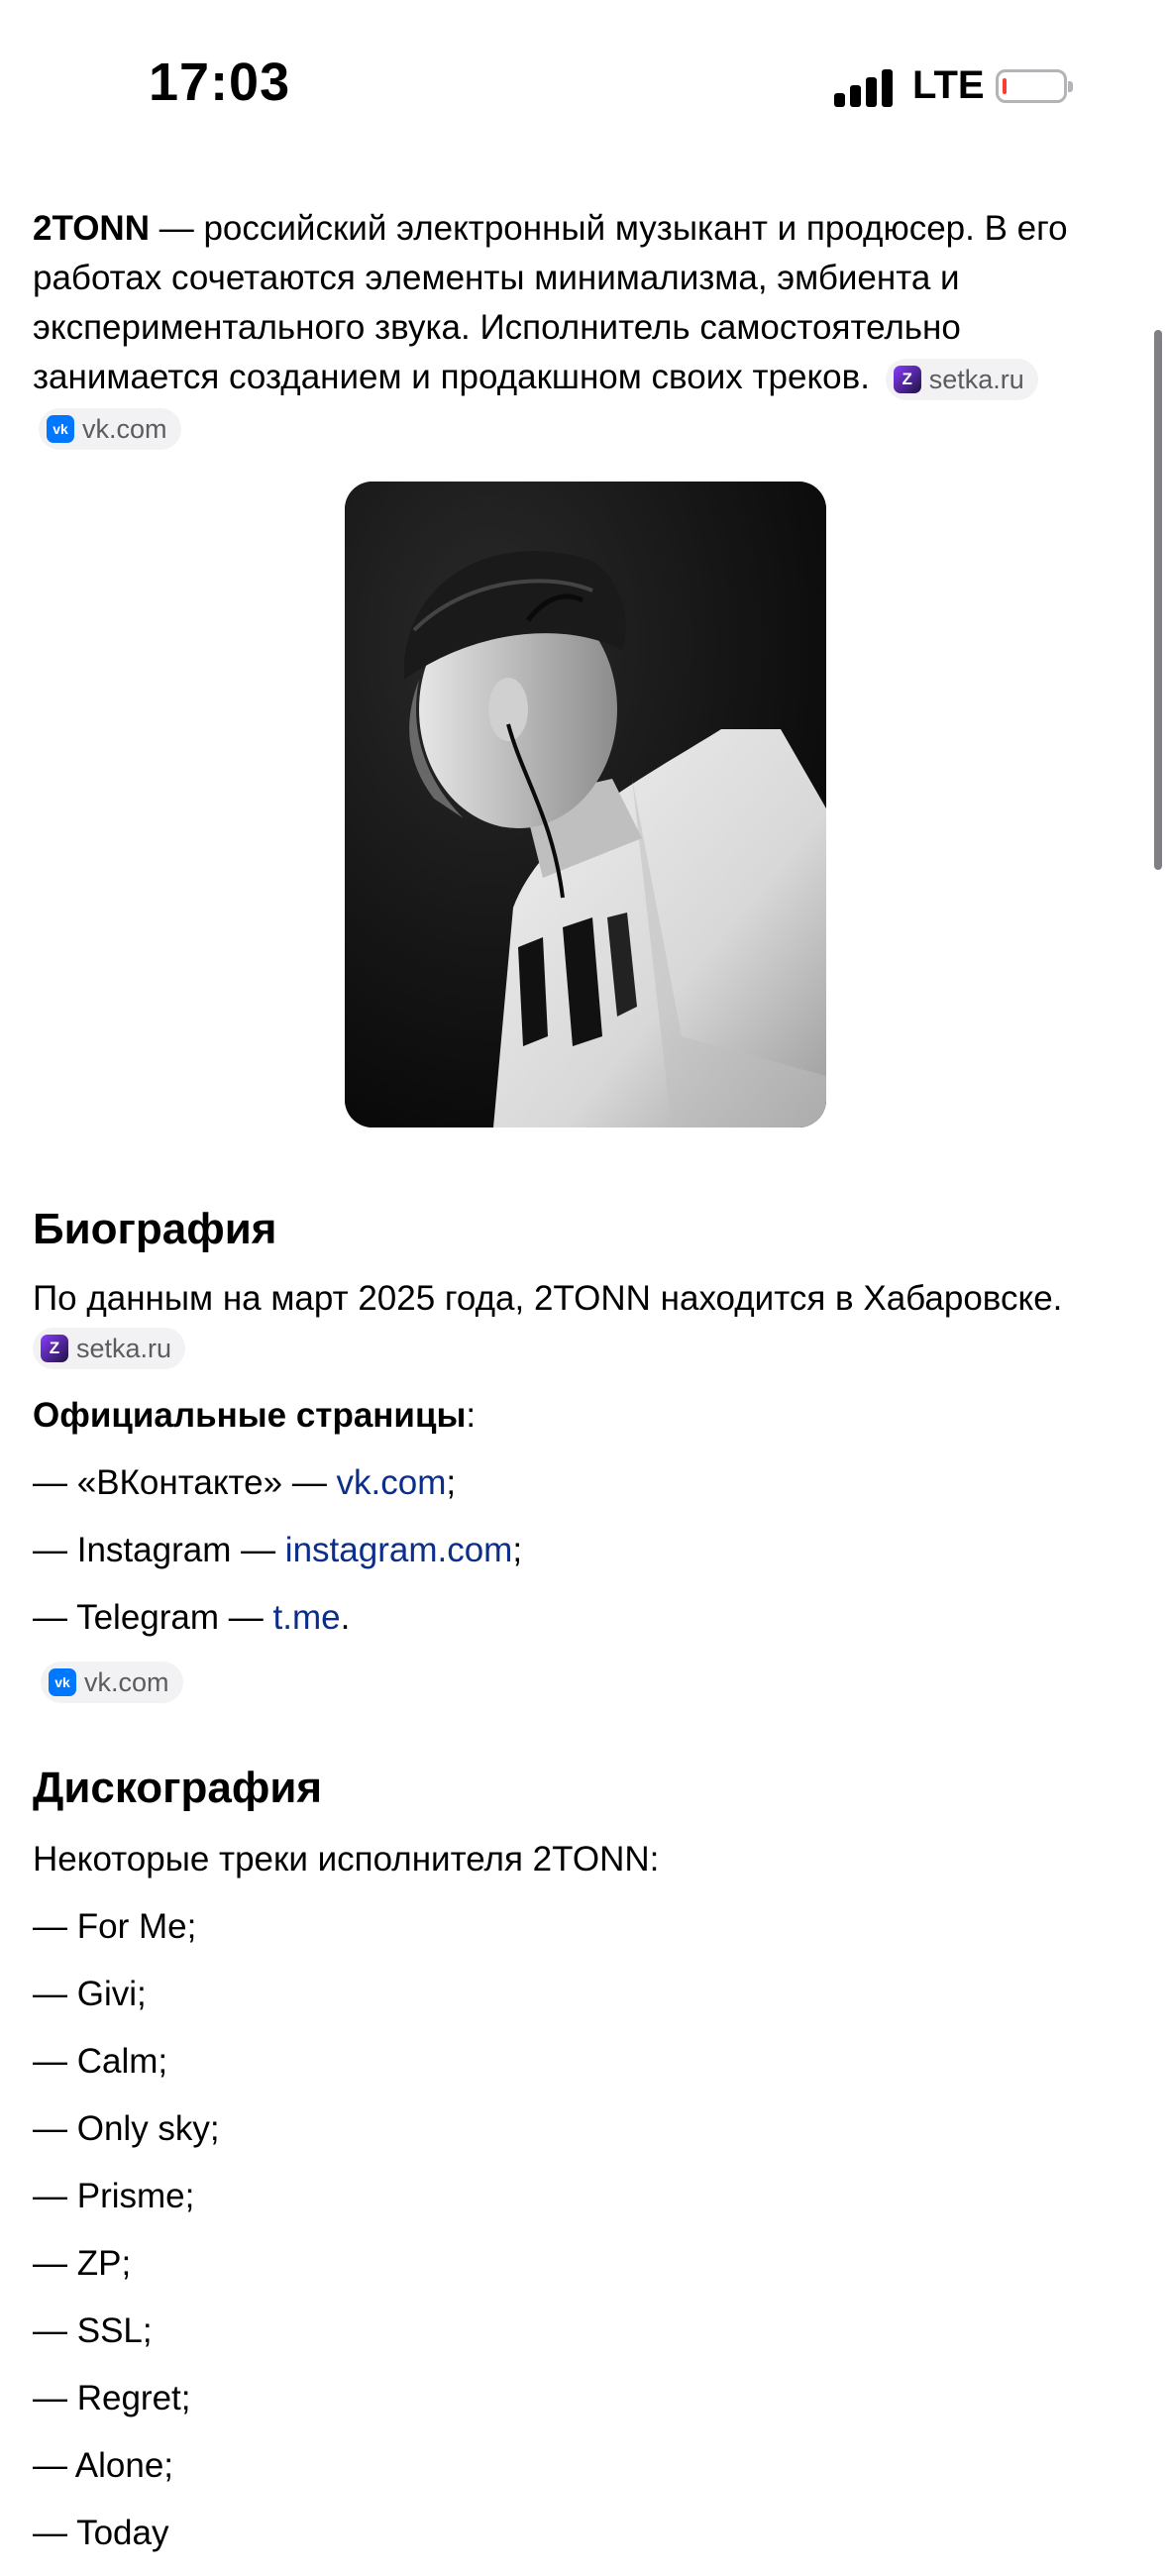 The width and height of the screenshot is (1168, 2576). Describe the element at coordinates (114, 2196) in the screenshot. I see `track-item: — Prisme;` at that location.